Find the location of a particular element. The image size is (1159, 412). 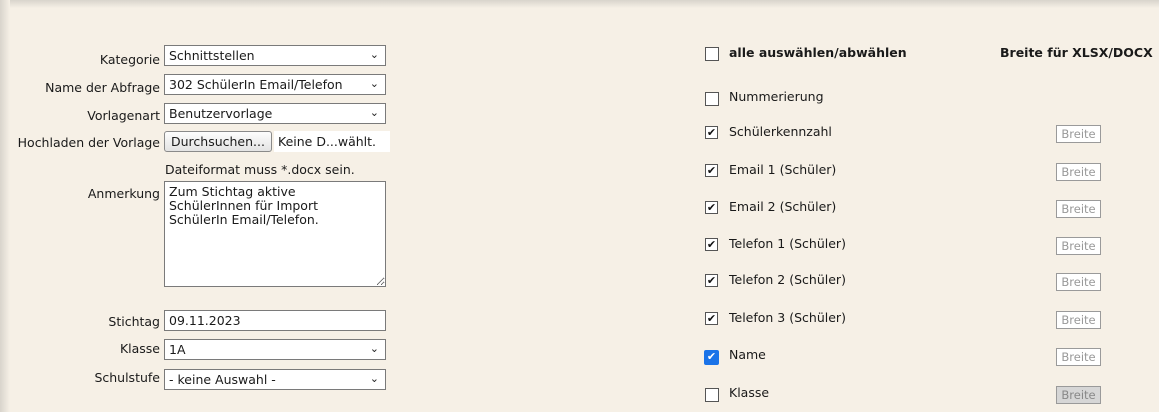

field-label: Nummerierung is located at coordinates (776, 96).